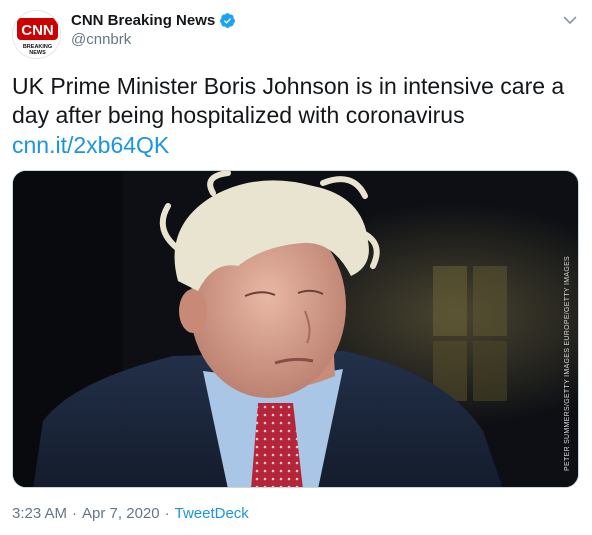 The width and height of the screenshot is (592, 535). Describe the element at coordinates (37, 30) in the screenshot. I see `svg-text: CNN` at that location.